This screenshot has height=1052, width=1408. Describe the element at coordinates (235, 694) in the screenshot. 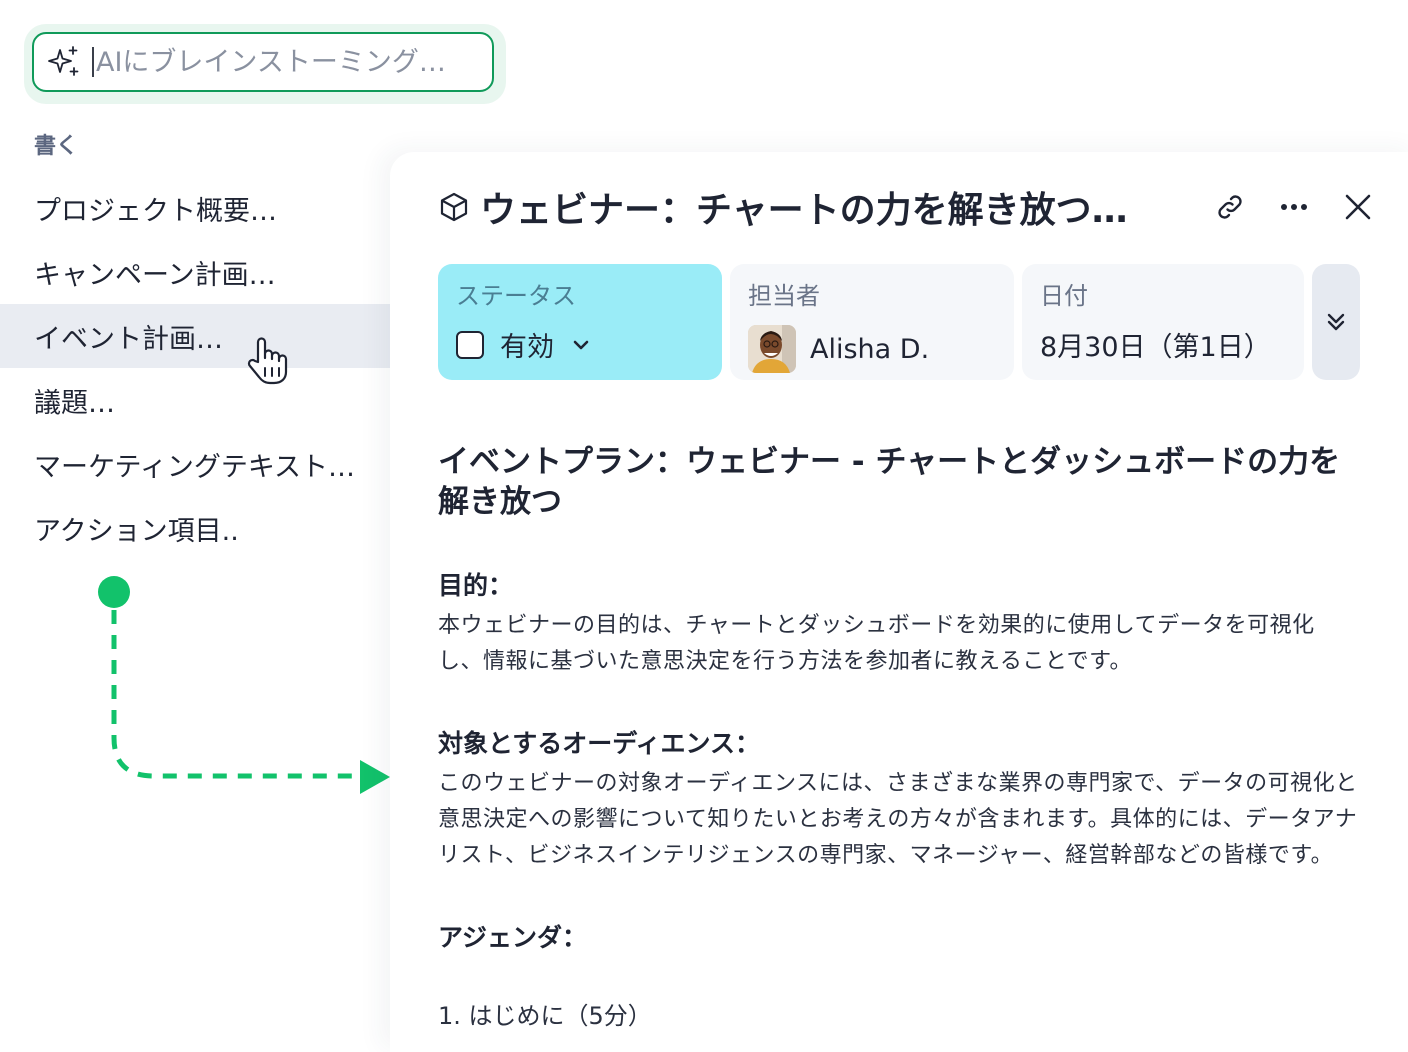

I see `dashed-connector` at that location.